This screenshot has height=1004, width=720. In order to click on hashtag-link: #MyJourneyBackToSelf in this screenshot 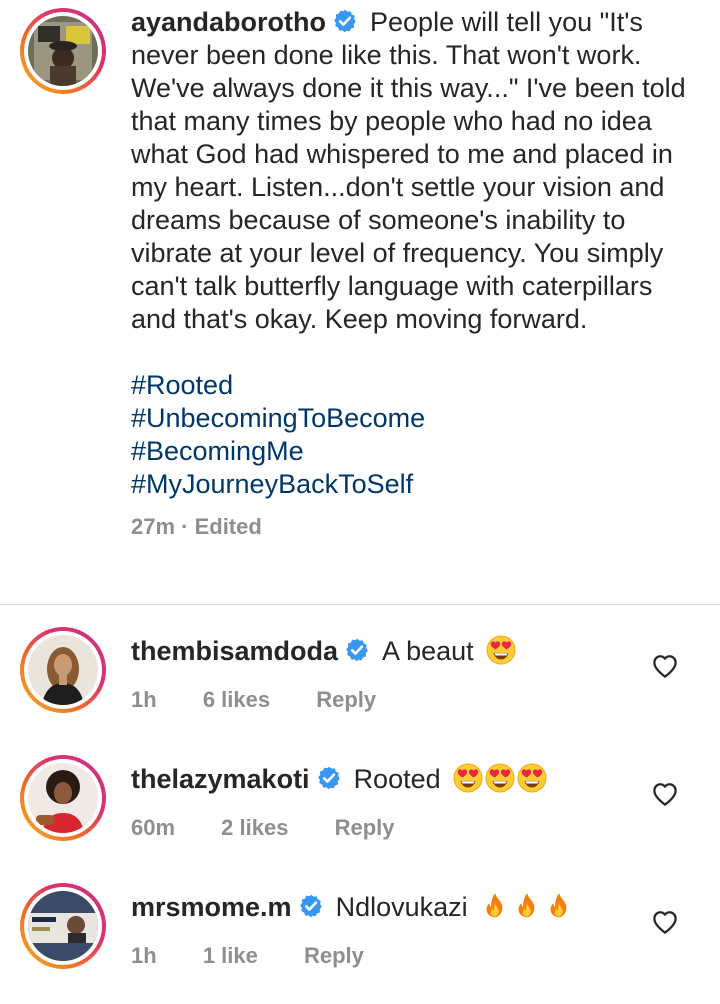, I will do `click(411, 484)`.